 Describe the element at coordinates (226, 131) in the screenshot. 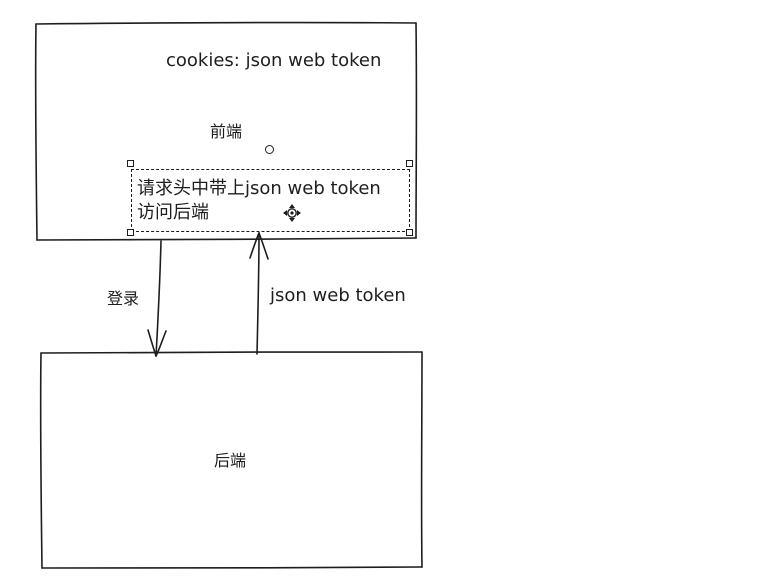

I see `frontend-title: 前端` at that location.